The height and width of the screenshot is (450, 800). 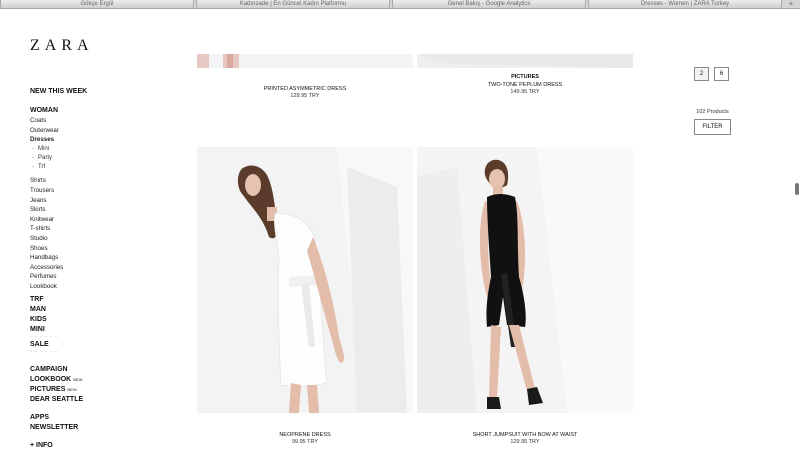 What do you see at coordinates (685, 4) in the screenshot?
I see `browser-tab-active: Dresses - Women | ZARA Turkey` at bounding box center [685, 4].